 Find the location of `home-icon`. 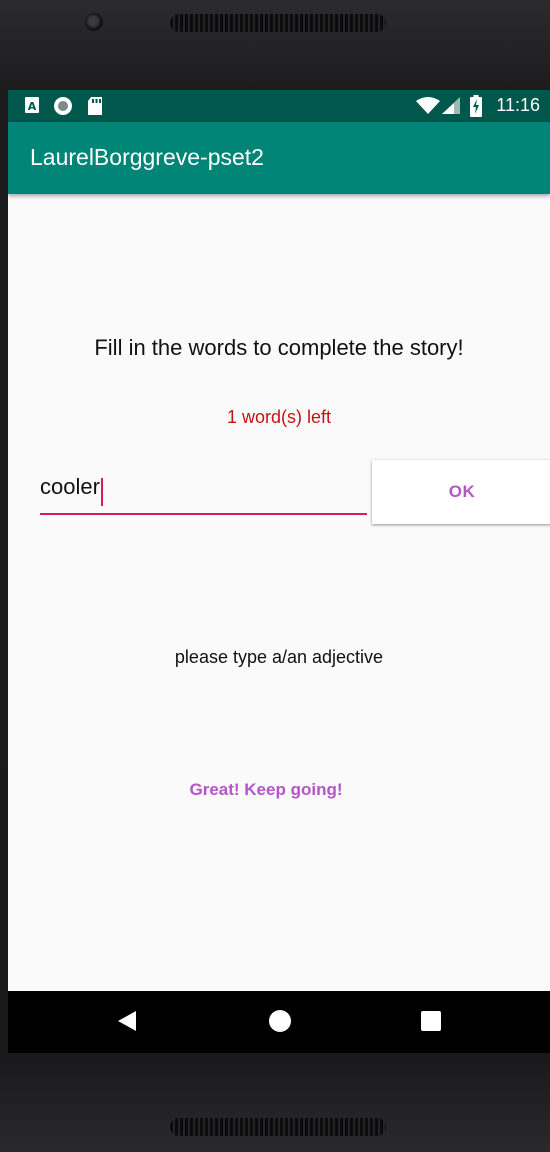

home-icon is located at coordinates (280, 1023).